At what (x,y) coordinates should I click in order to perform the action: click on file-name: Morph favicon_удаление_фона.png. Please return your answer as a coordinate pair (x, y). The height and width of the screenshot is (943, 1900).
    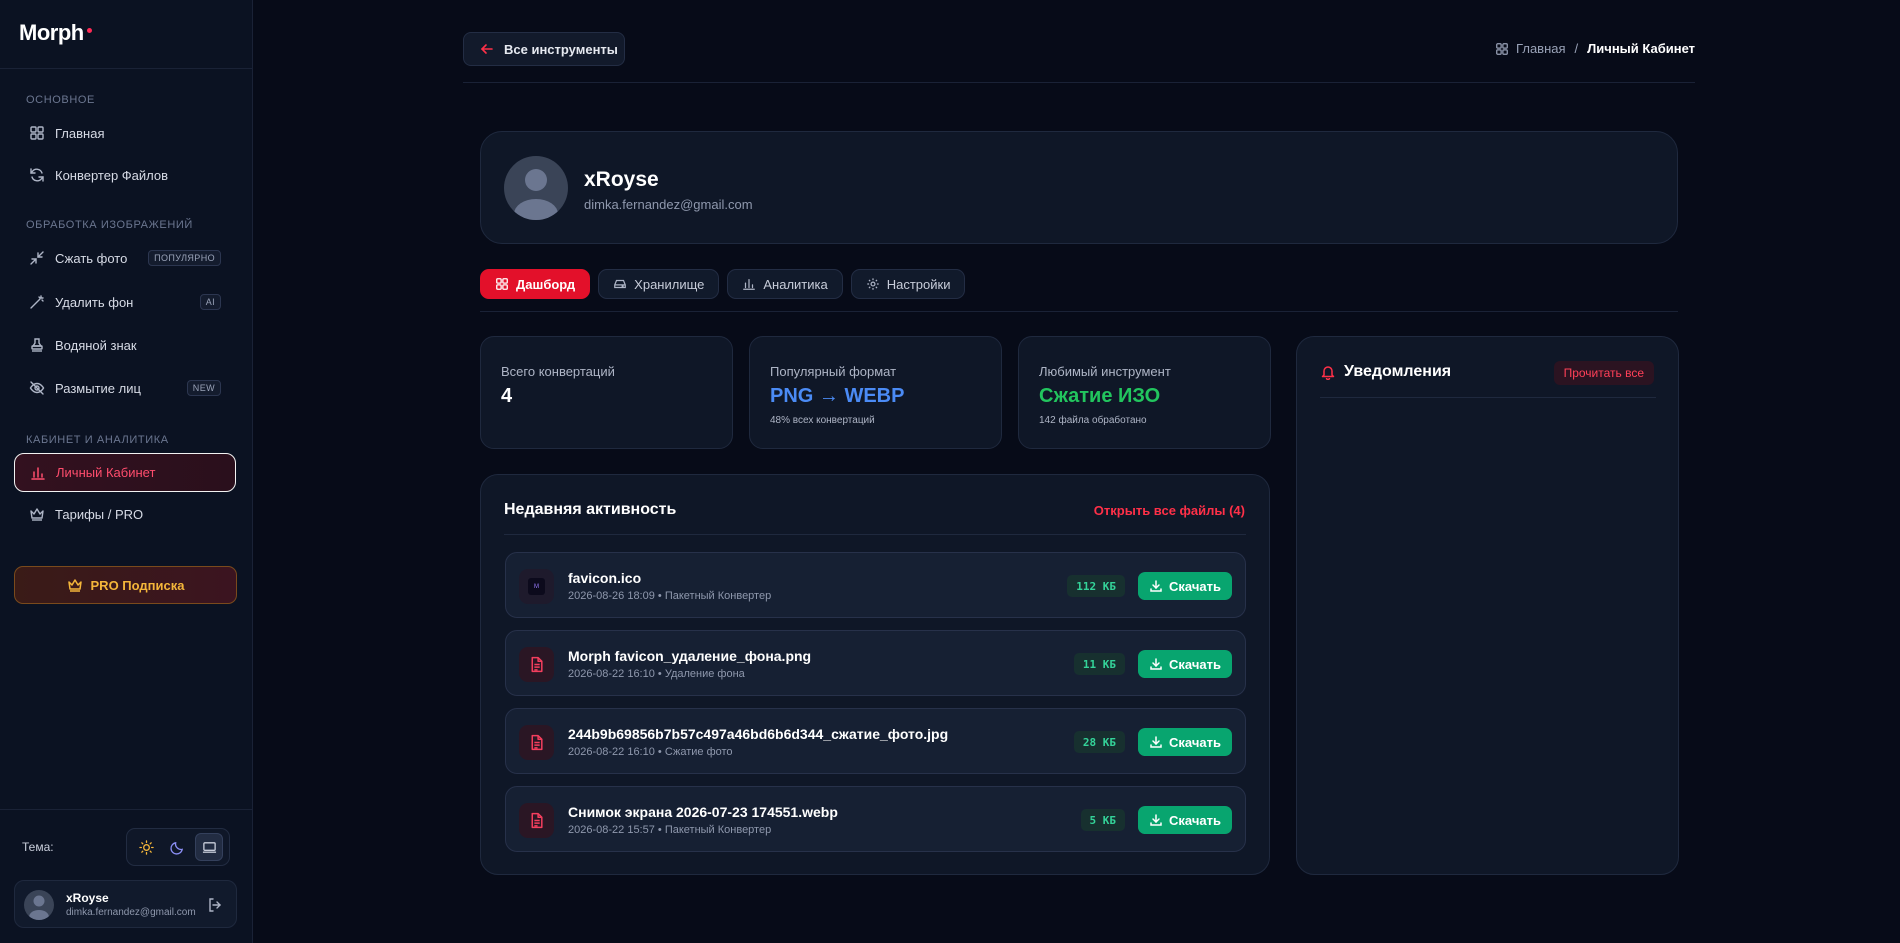
    Looking at the image, I should click on (690, 656).